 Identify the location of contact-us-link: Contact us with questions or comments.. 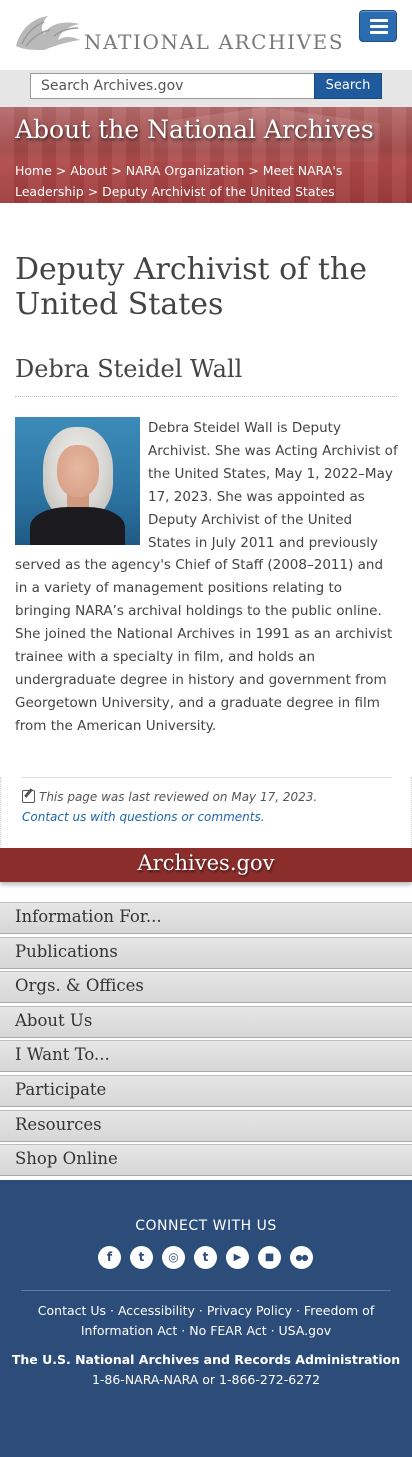
(143, 817).